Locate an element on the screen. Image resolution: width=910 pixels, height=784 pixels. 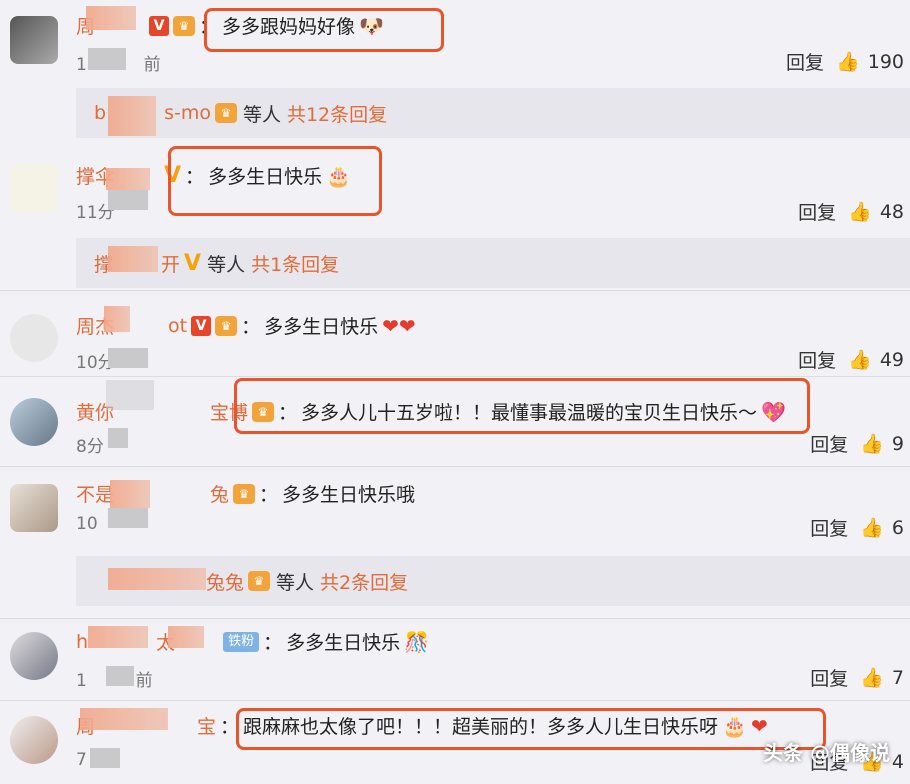
reply-username-tail: 开 is located at coordinates (170, 263).